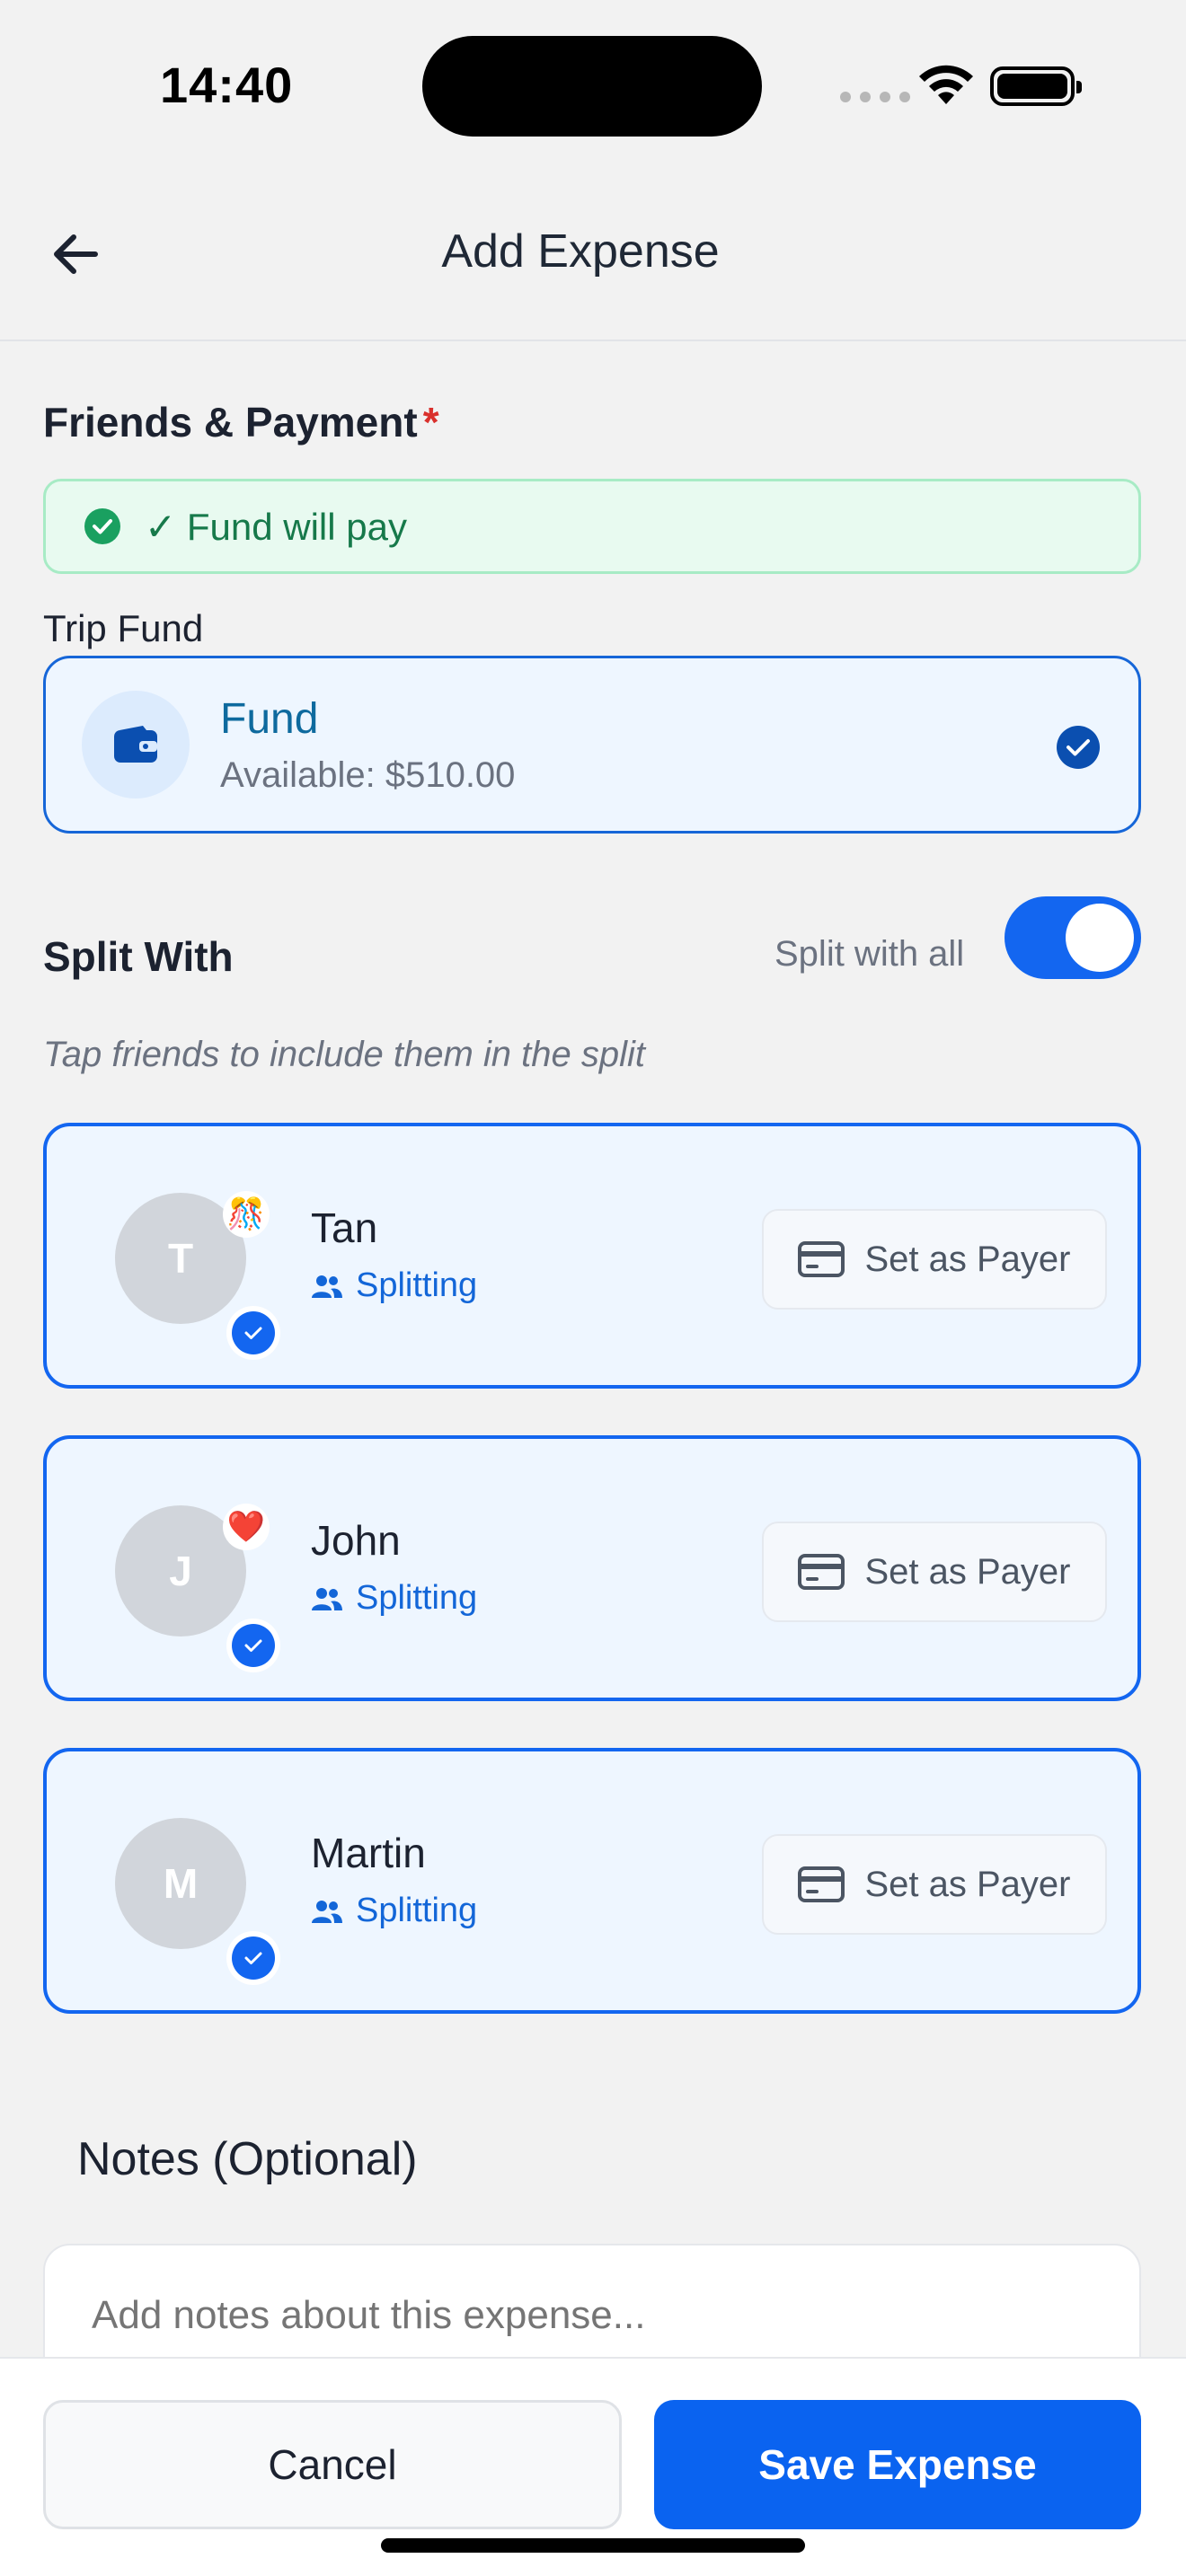 The image size is (1186, 2576). What do you see at coordinates (592, 526) in the screenshot?
I see `fund-will-pay-banner: ✓ Fund will pay` at bounding box center [592, 526].